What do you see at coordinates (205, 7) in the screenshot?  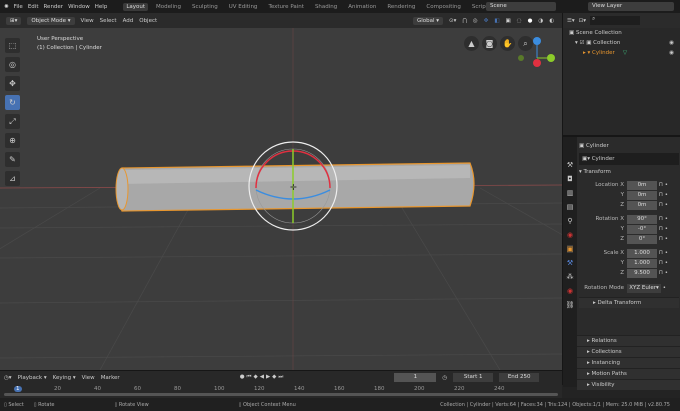 I see `tab-sculpting: Sculpting` at bounding box center [205, 7].